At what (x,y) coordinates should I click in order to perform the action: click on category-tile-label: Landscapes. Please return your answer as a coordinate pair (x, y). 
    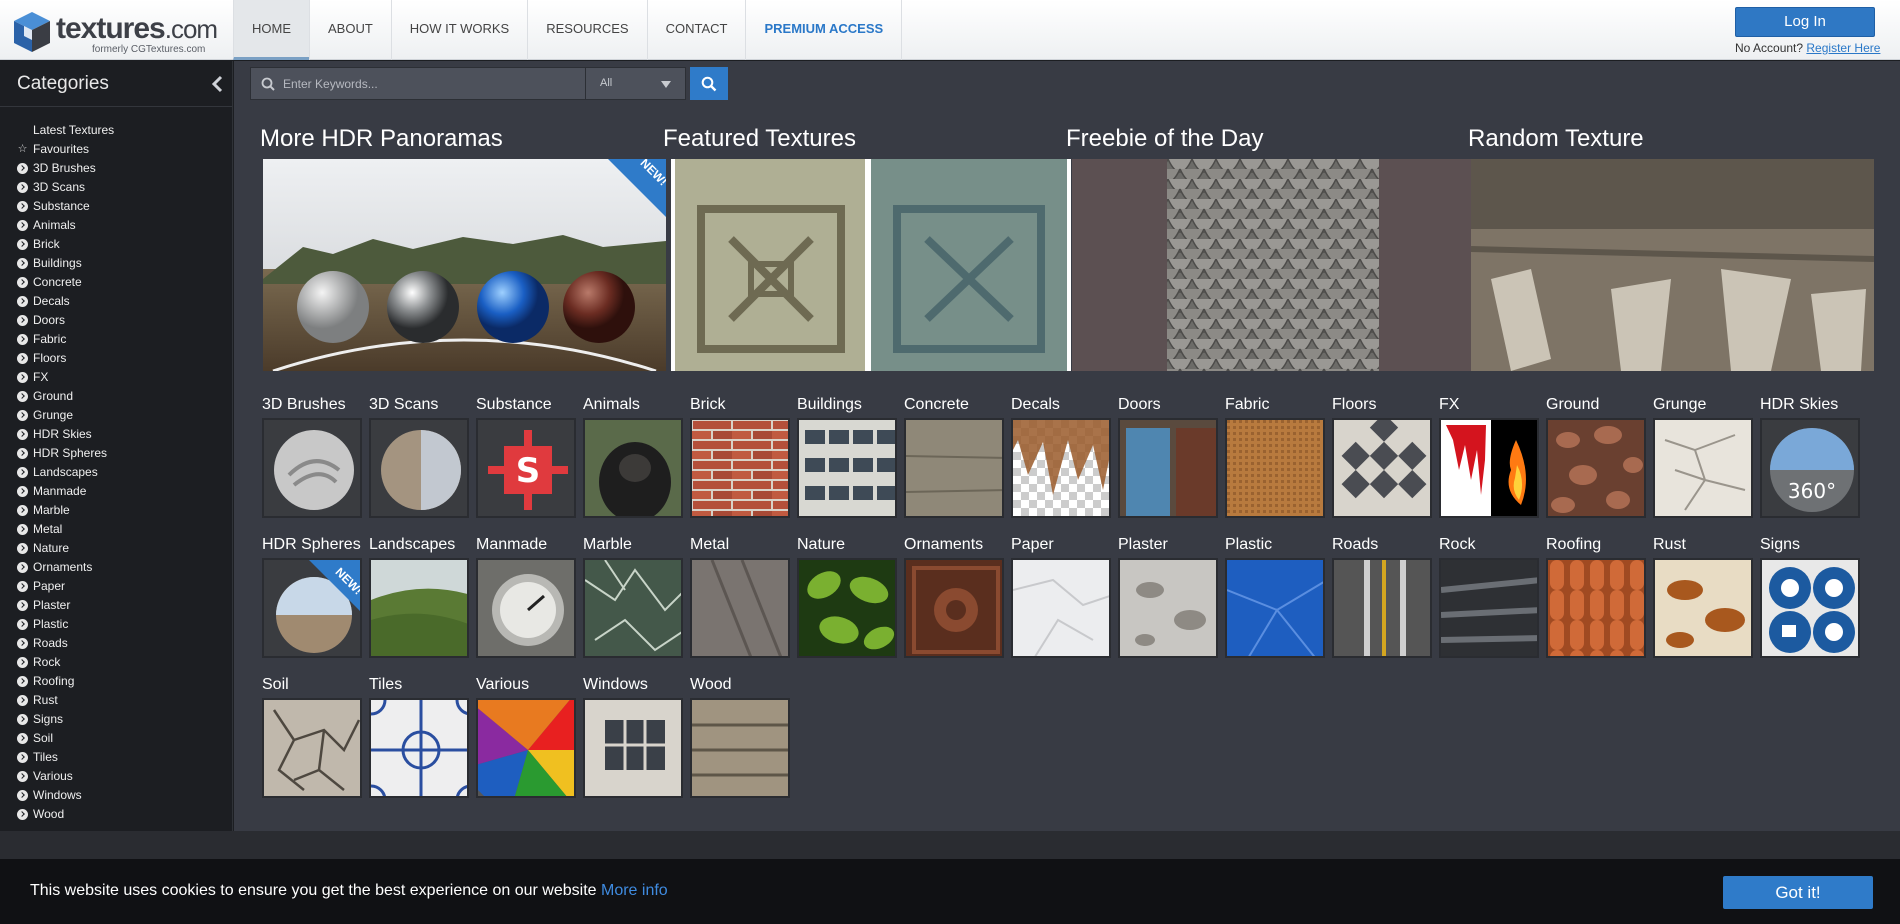
    Looking at the image, I should click on (419, 547).